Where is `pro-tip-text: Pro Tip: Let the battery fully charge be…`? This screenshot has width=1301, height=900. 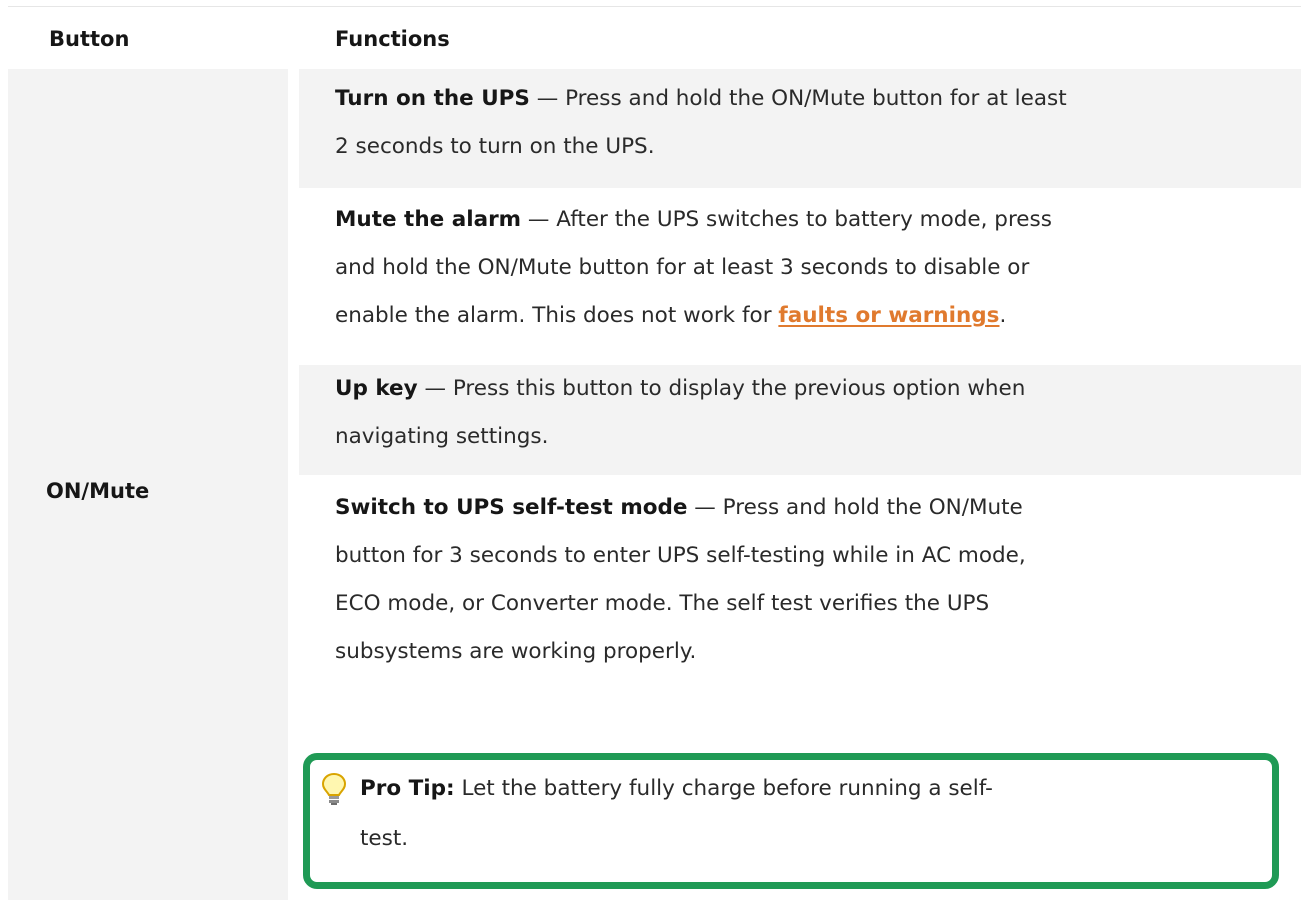 pro-tip-text: Pro Tip: Let the battery fully charge be… is located at coordinates (800, 814).